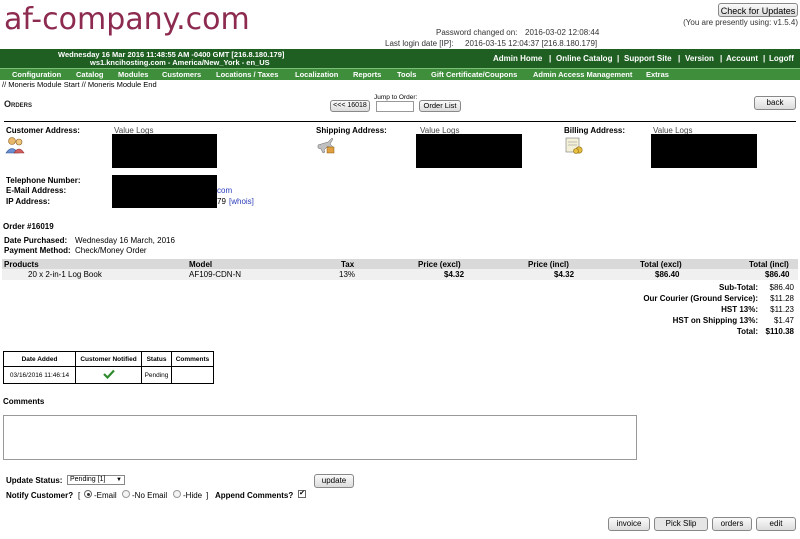  I want to click on shipping-plane-icon, so click(326, 145).